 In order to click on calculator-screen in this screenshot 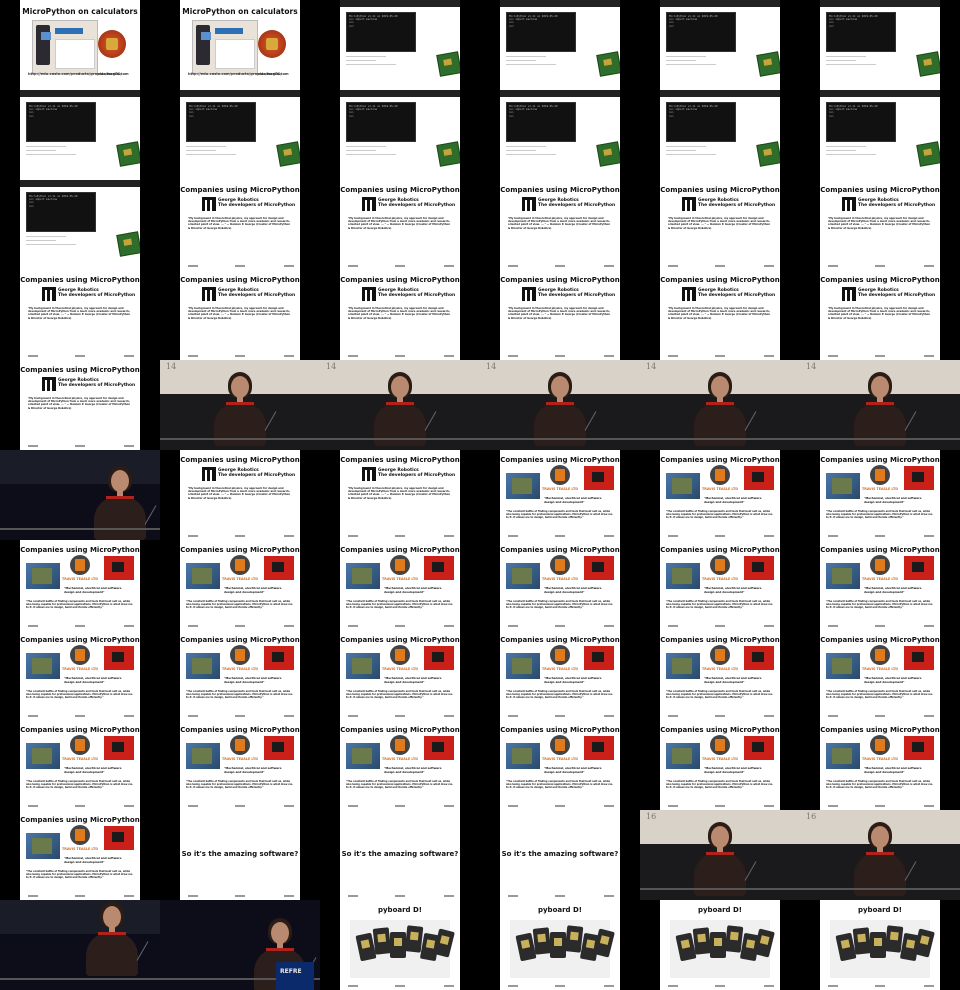, I will do `click(206, 36)`.